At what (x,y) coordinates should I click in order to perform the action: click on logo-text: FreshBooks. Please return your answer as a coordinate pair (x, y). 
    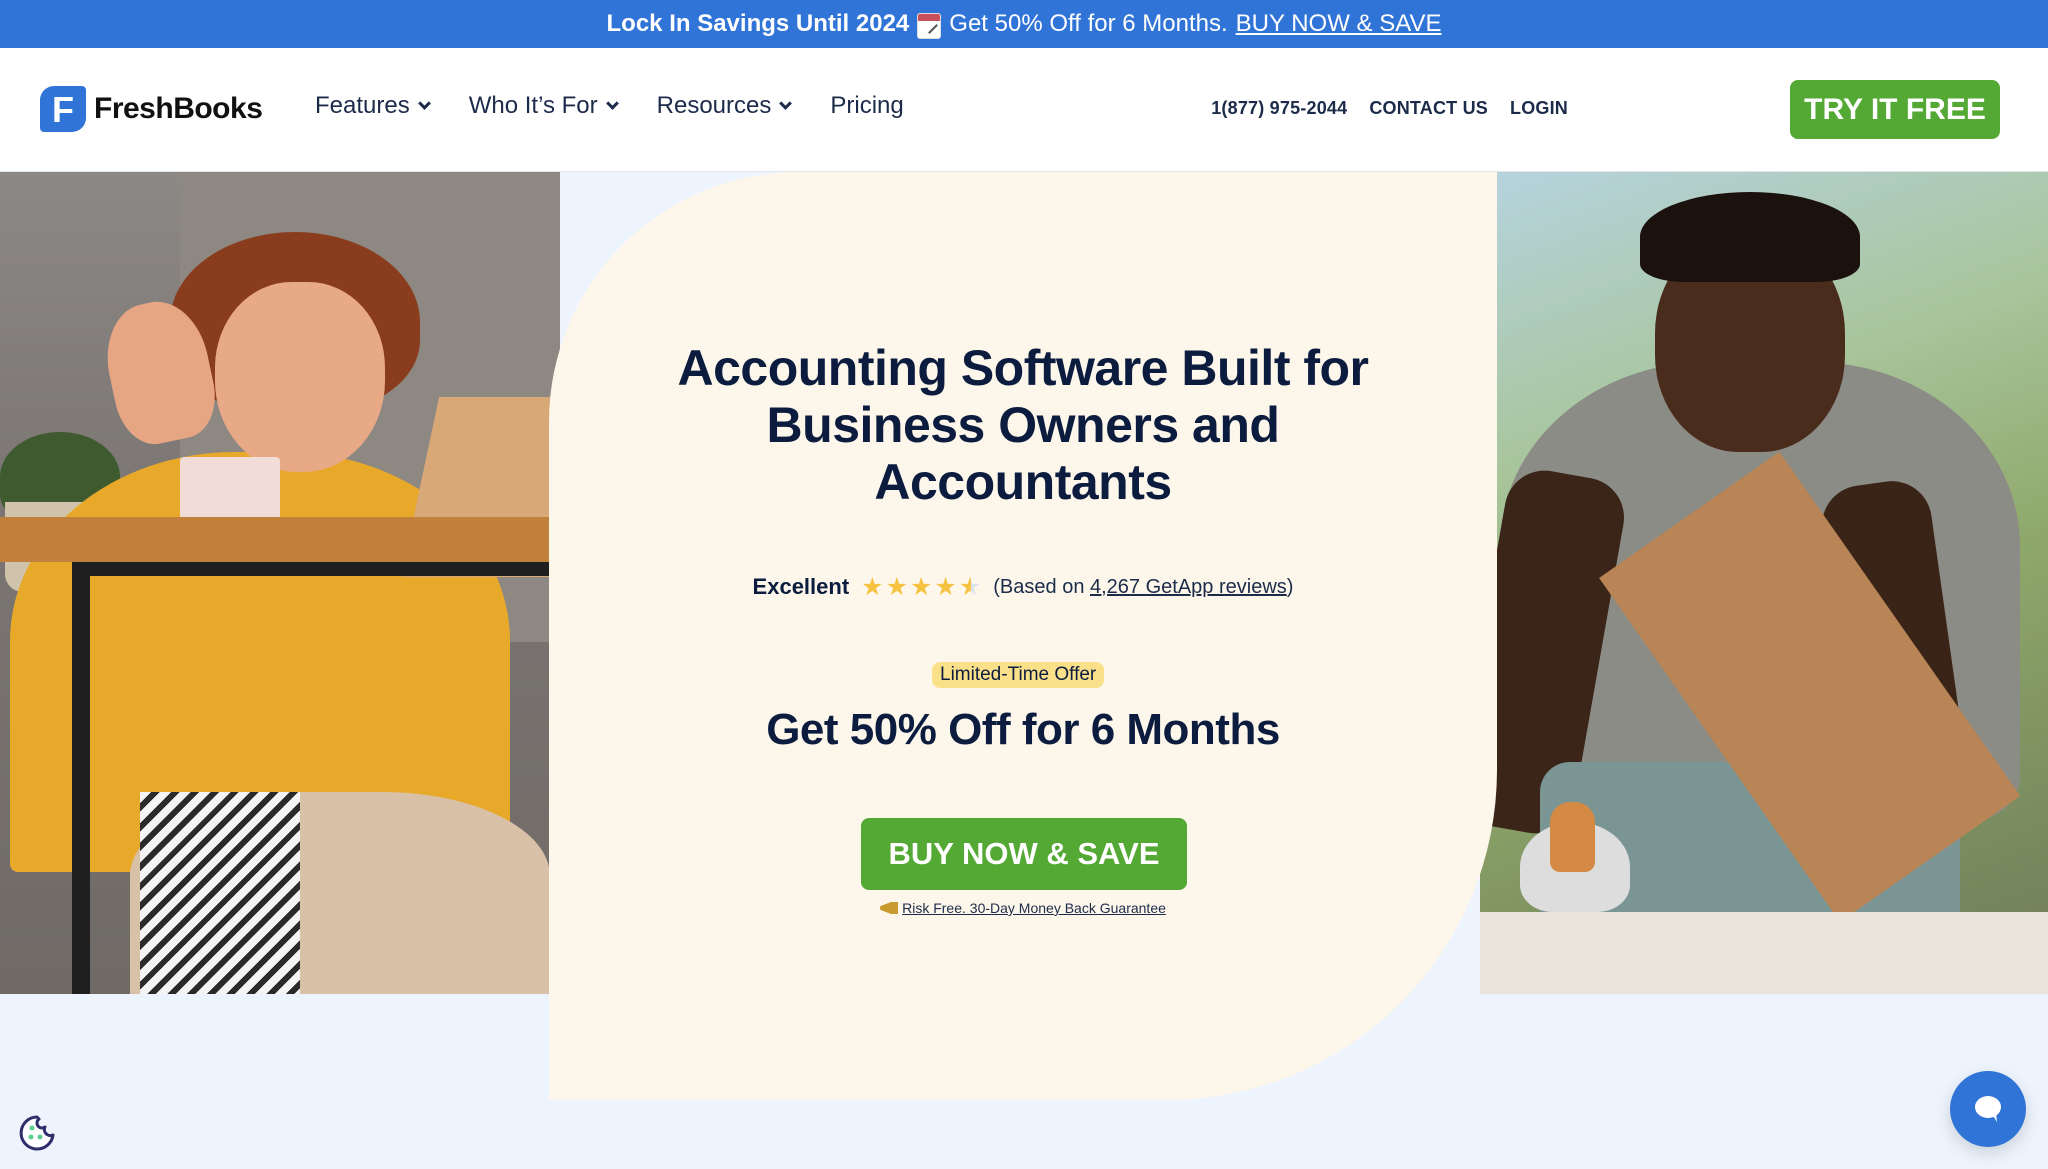
    Looking at the image, I should click on (178, 108).